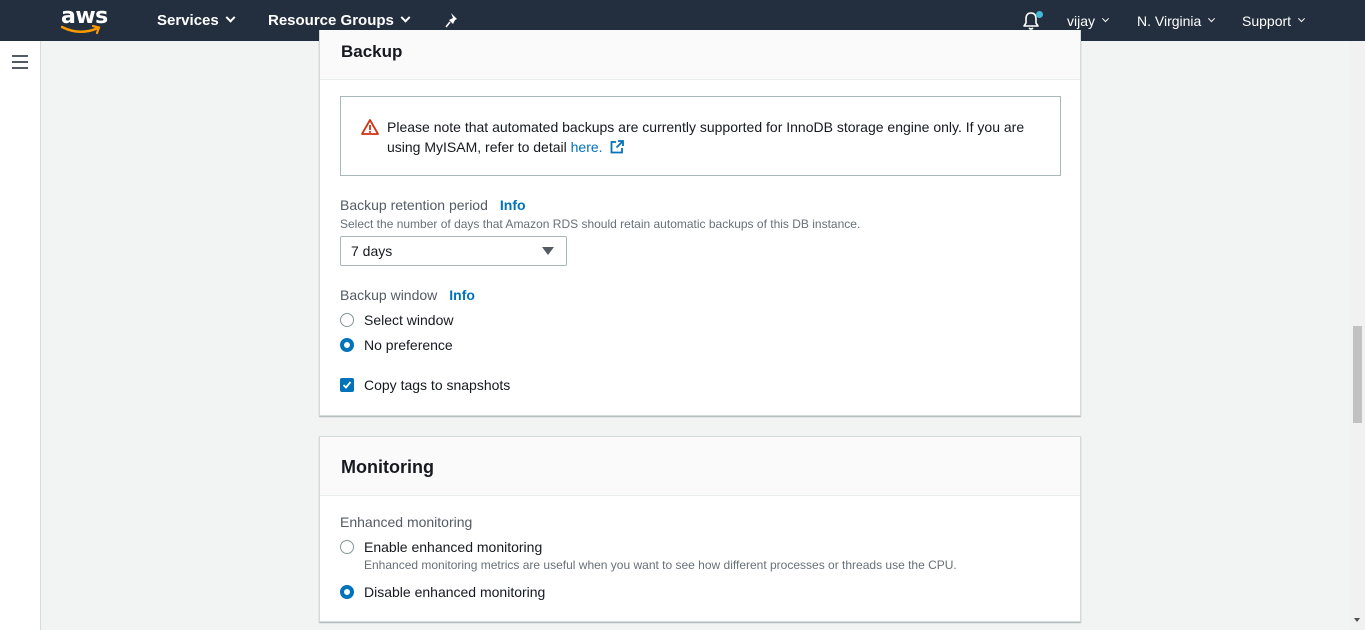 The height and width of the screenshot is (630, 1365). What do you see at coordinates (389, 295) in the screenshot?
I see `backup-window-label: Backup window` at bounding box center [389, 295].